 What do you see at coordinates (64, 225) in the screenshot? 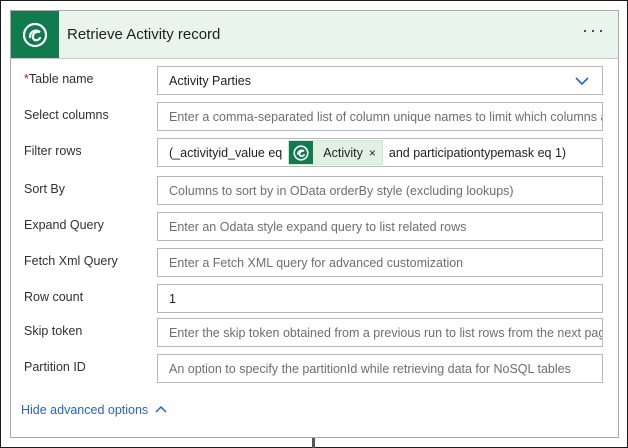
I see `expand-query-label: Expand Query` at bounding box center [64, 225].